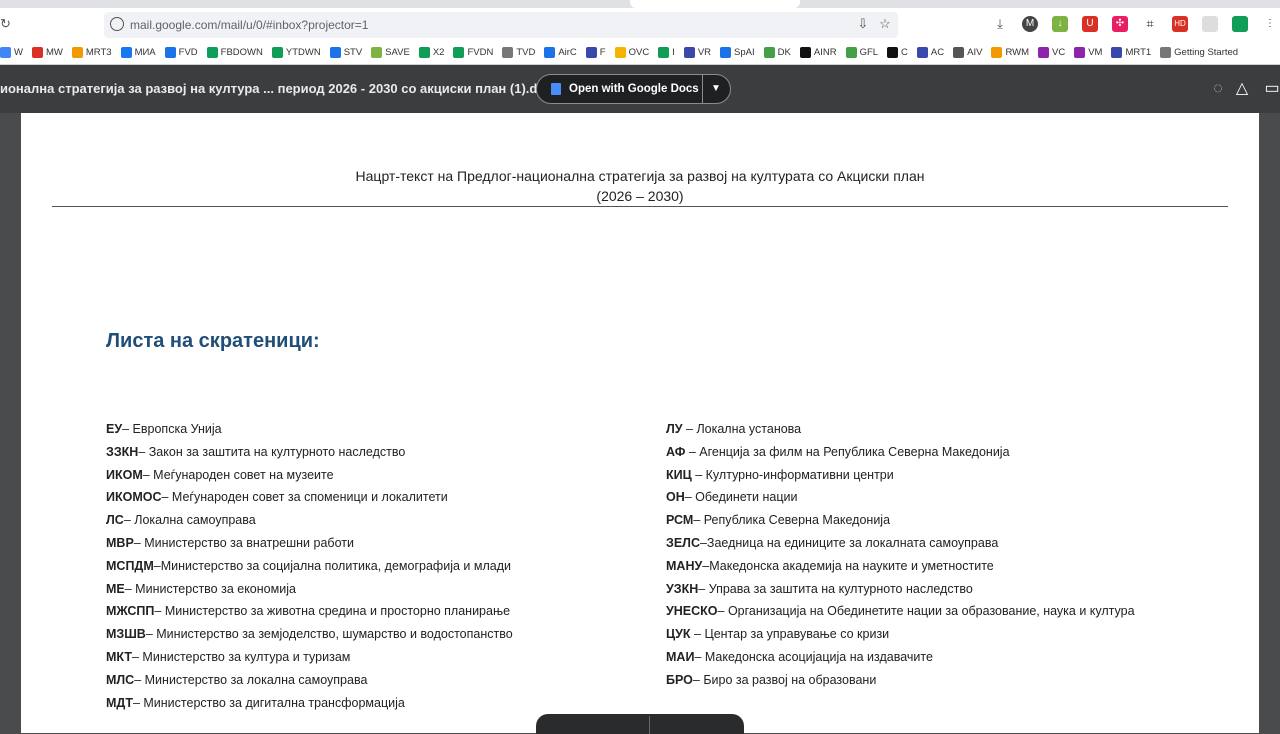 The width and height of the screenshot is (1280, 734). Describe the element at coordinates (784, 52) in the screenshot. I see `bookmark-label: DK` at that location.